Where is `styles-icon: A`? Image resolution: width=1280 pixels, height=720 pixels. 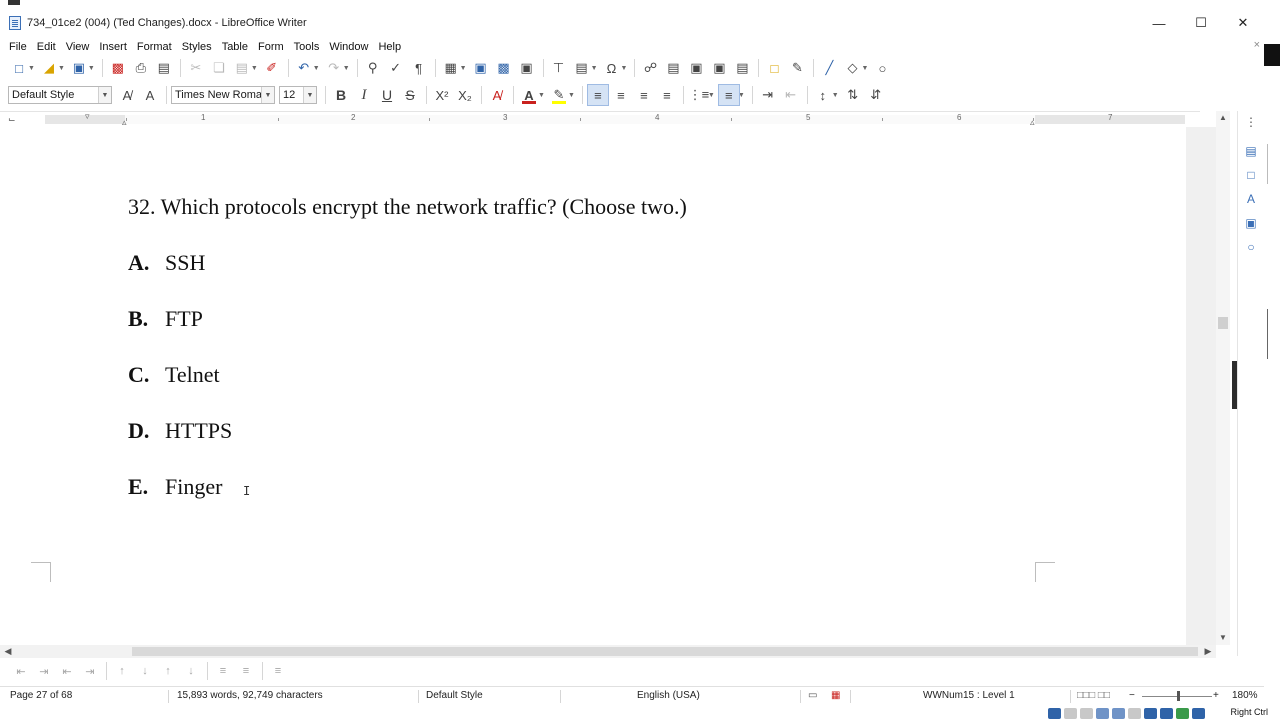
styles-icon: A is located at coordinates (1251, 199).